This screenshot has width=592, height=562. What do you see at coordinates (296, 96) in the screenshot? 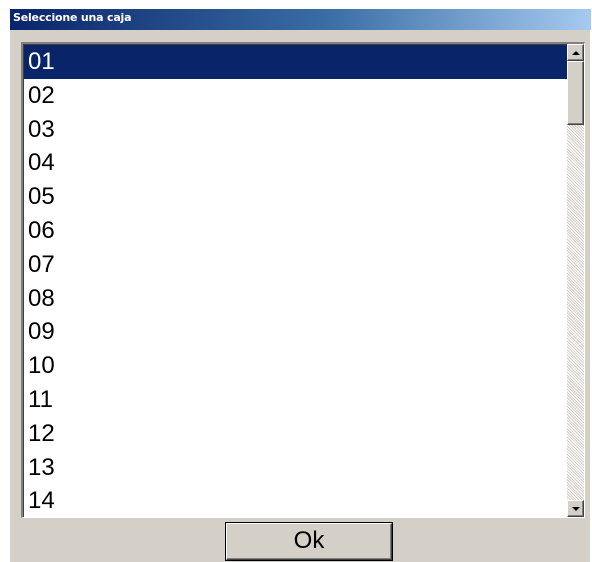
I see `list-item: 02` at bounding box center [296, 96].